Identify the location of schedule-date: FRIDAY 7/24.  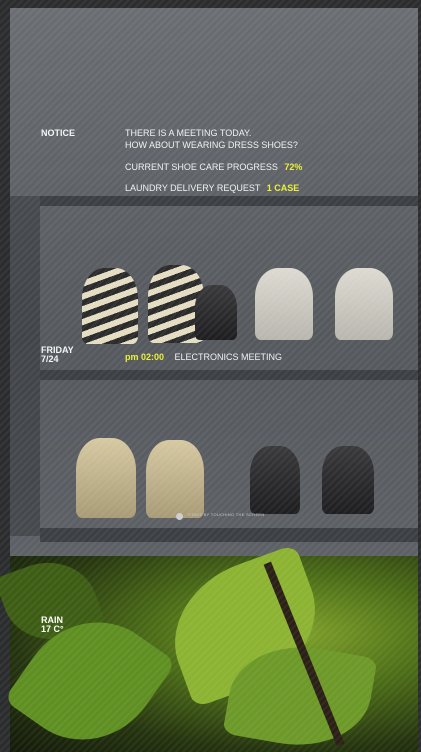
(57, 355).